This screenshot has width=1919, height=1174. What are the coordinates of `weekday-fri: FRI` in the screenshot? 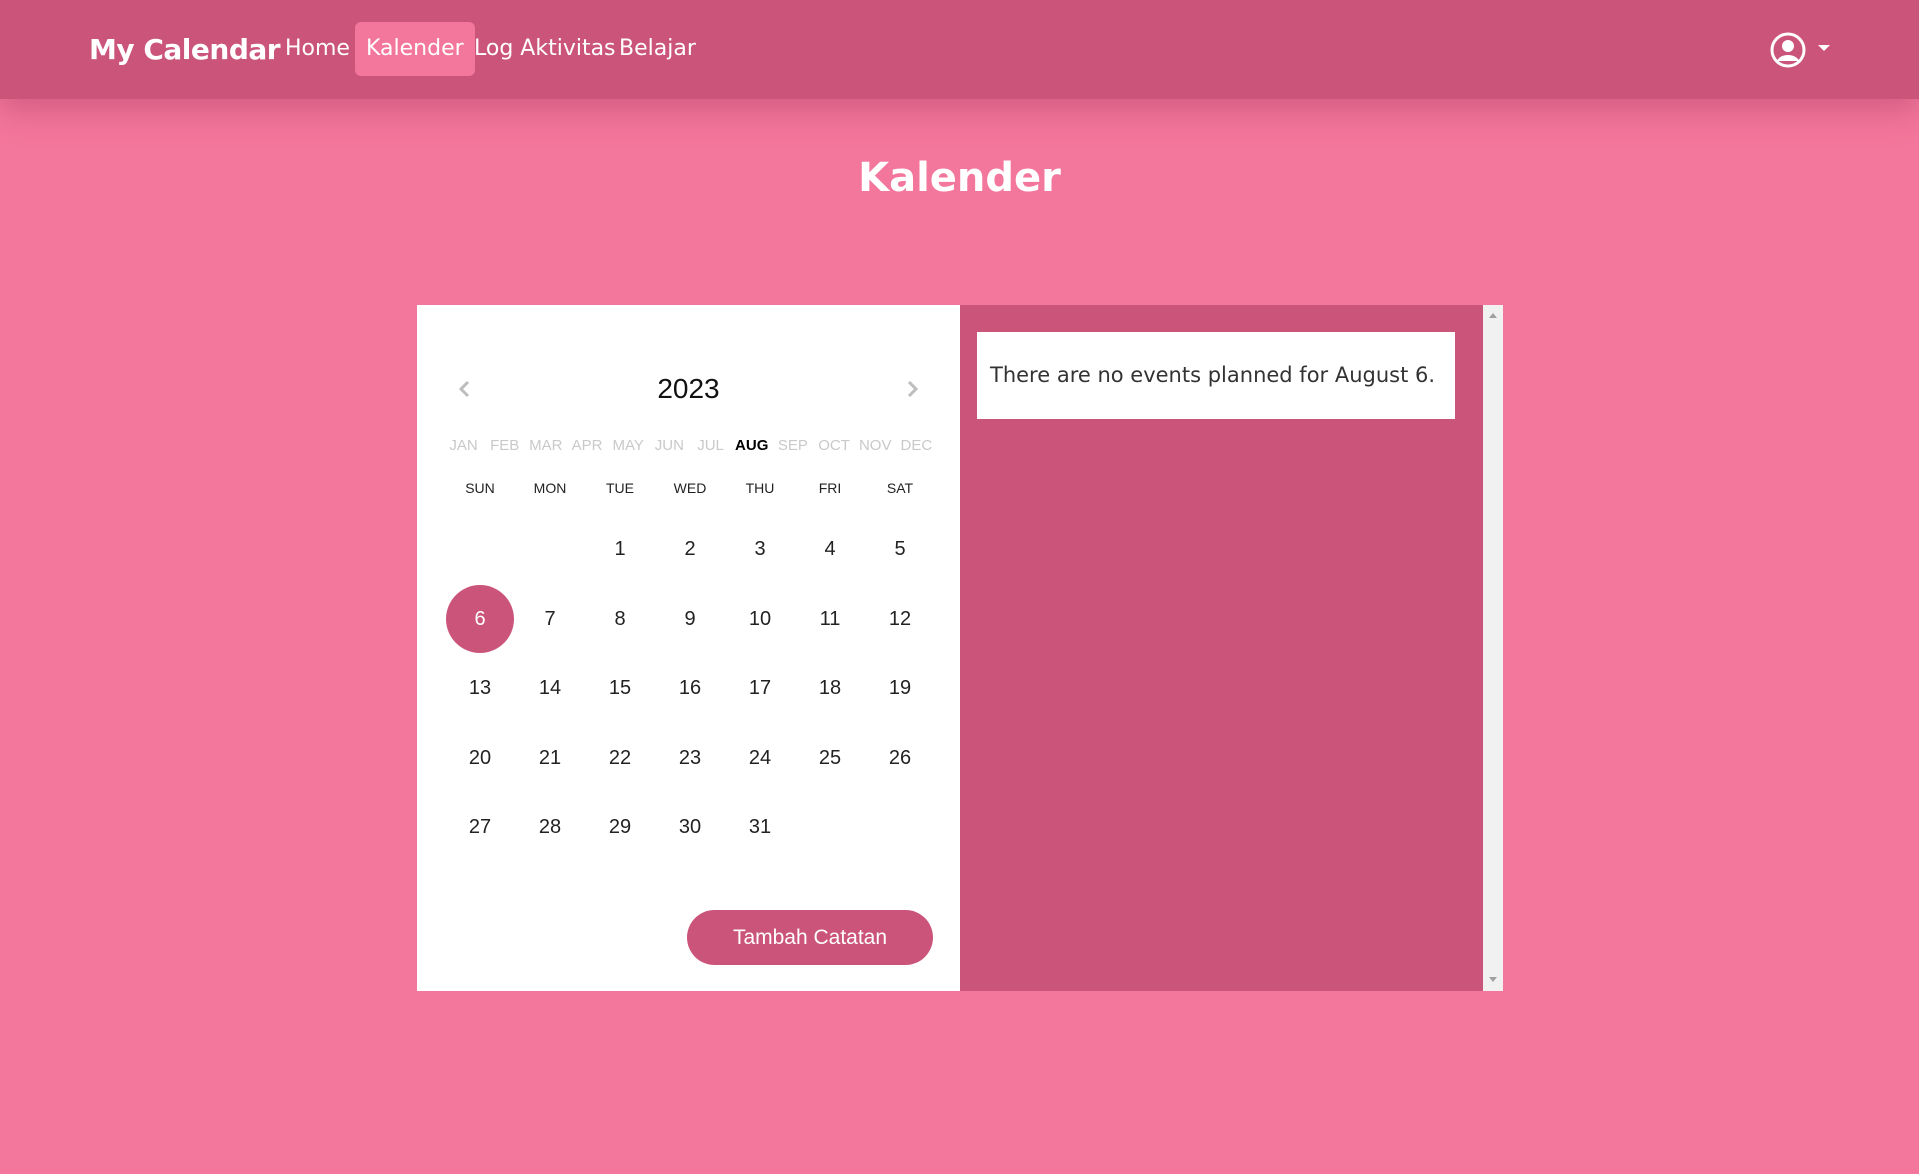 It's located at (830, 488).